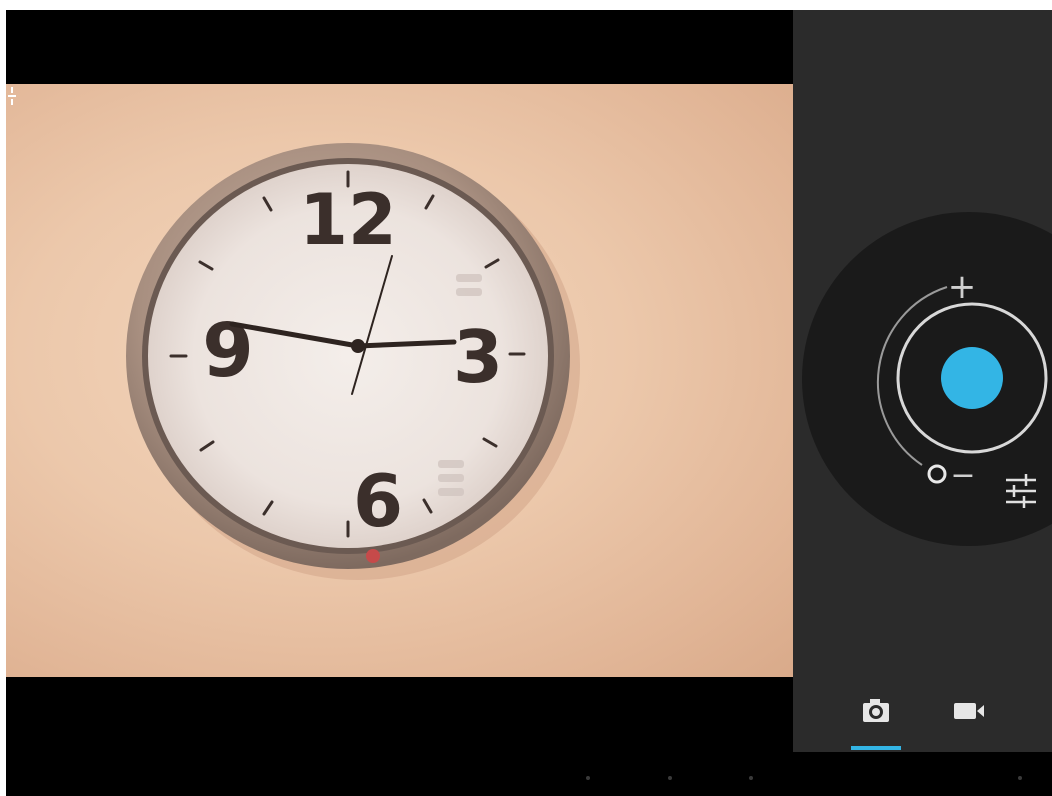 Image resolution: width=1052 pixels, height=796 pixels. I want to click on overflow-menu-icon, so click(12, 96).